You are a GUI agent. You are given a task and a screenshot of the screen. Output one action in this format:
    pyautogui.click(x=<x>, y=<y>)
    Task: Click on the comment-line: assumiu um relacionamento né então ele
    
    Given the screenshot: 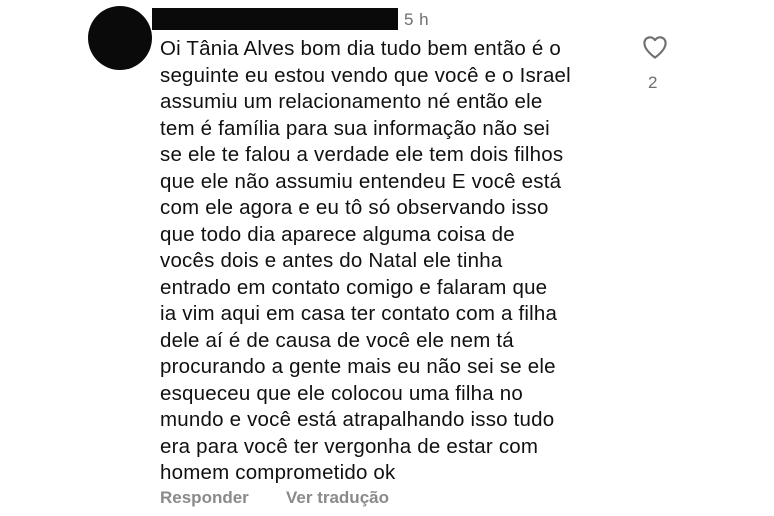 What is the action you would take?
    pyautogui.click(x=351, y=101)
    